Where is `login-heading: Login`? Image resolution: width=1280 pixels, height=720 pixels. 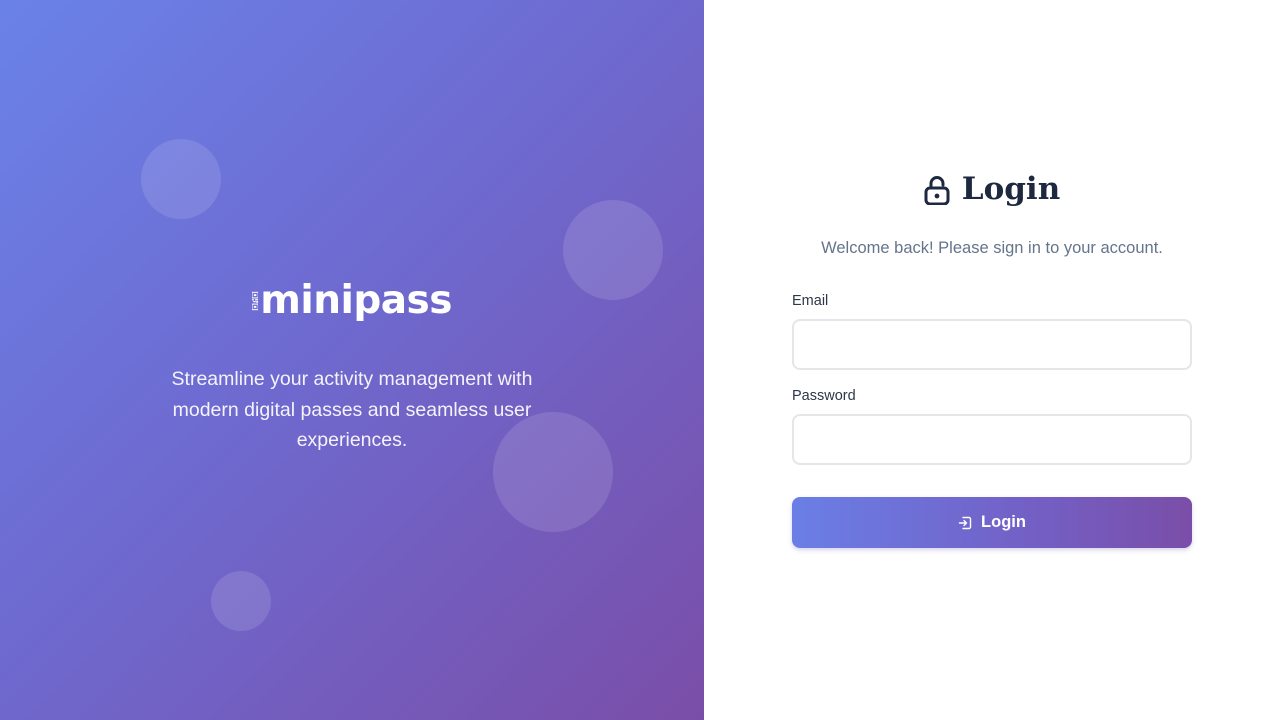 login-heading: Login is located at coordinates (992, 189).